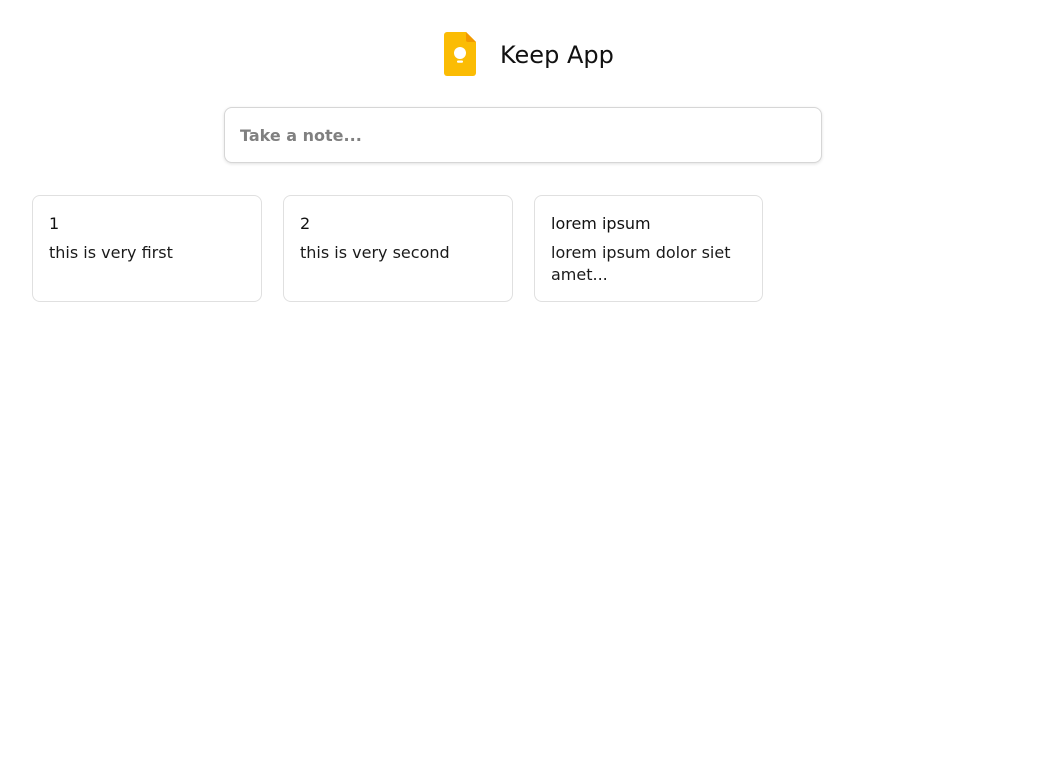 This screenshot has width=1042, height=768. What do you see at coordinates (557, 55) in the screenshot?
I see `app-title: Keep App` at bounding box center [557, 55].